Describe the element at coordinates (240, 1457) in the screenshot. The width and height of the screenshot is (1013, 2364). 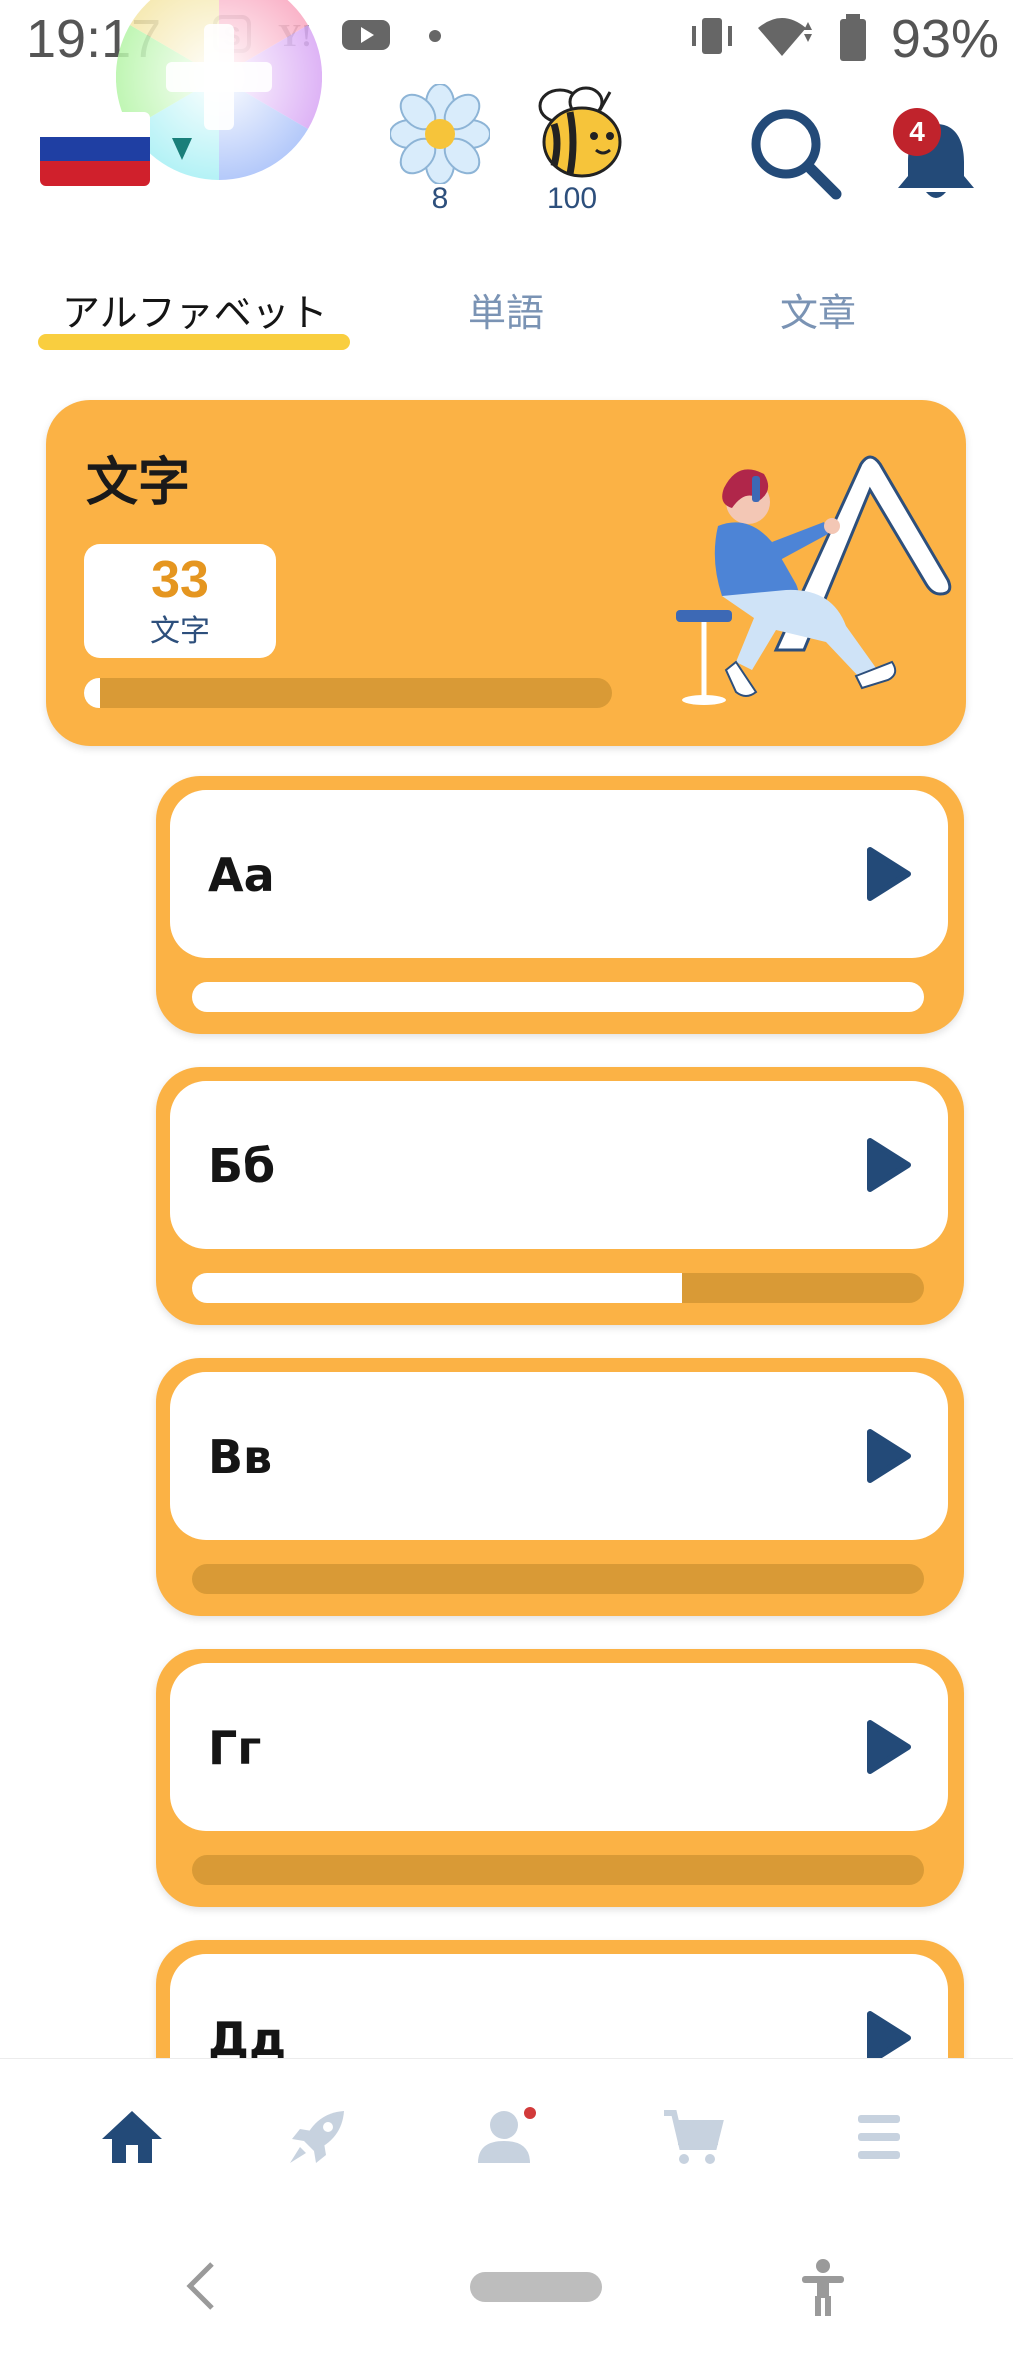
I see `letter-label: Вв` at that location.